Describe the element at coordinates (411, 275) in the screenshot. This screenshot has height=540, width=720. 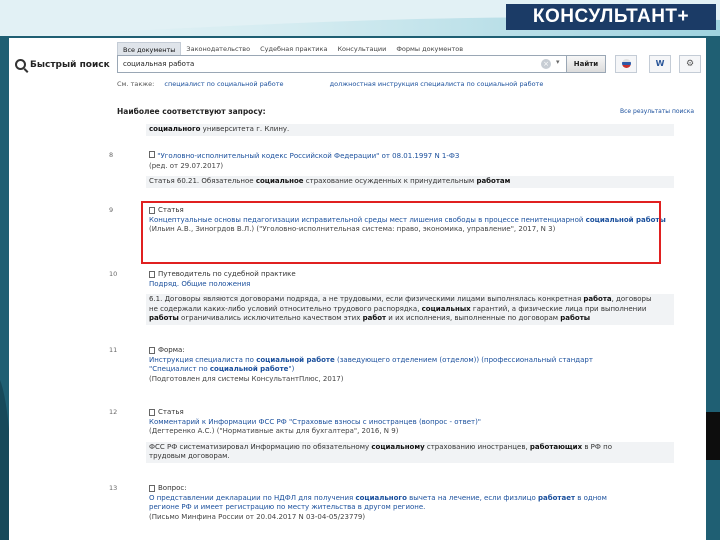
I see `result-type: Путеводитель по судебной практике` at that location.